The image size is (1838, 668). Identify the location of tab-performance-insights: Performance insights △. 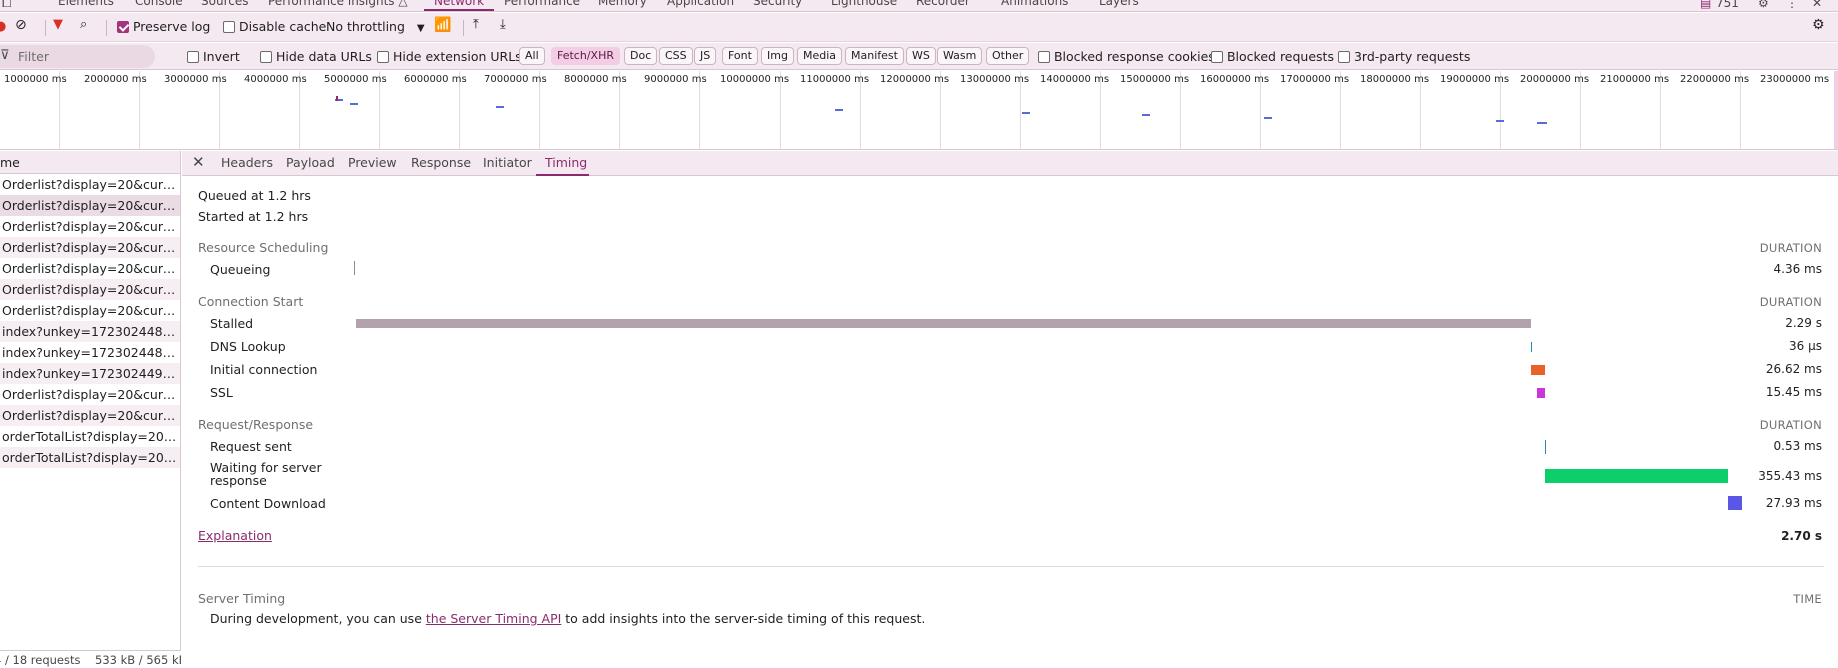
(338, 4).